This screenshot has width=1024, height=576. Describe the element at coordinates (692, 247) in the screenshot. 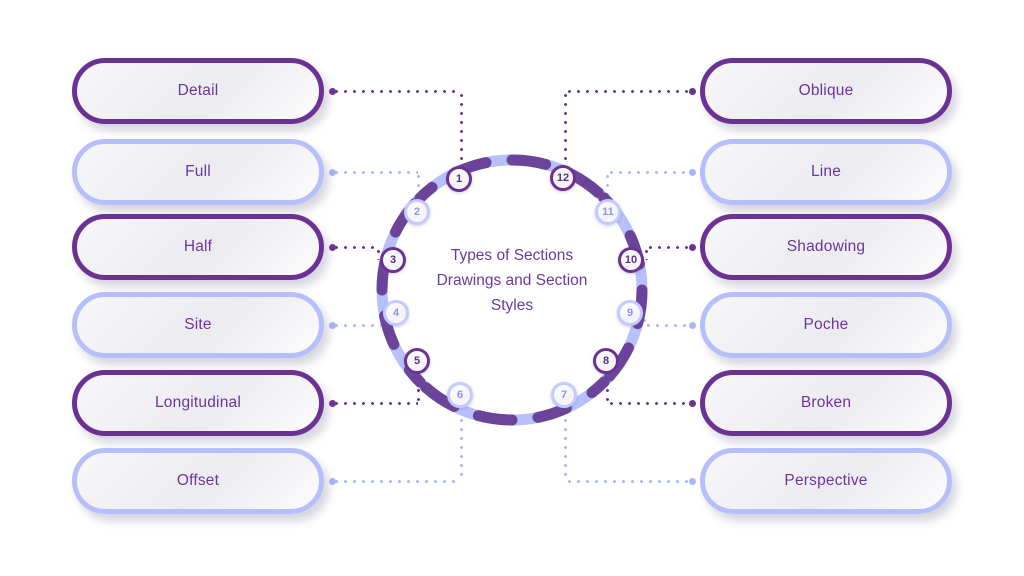

I see `connector-shadowing-horizontal-endpoint` at that location.